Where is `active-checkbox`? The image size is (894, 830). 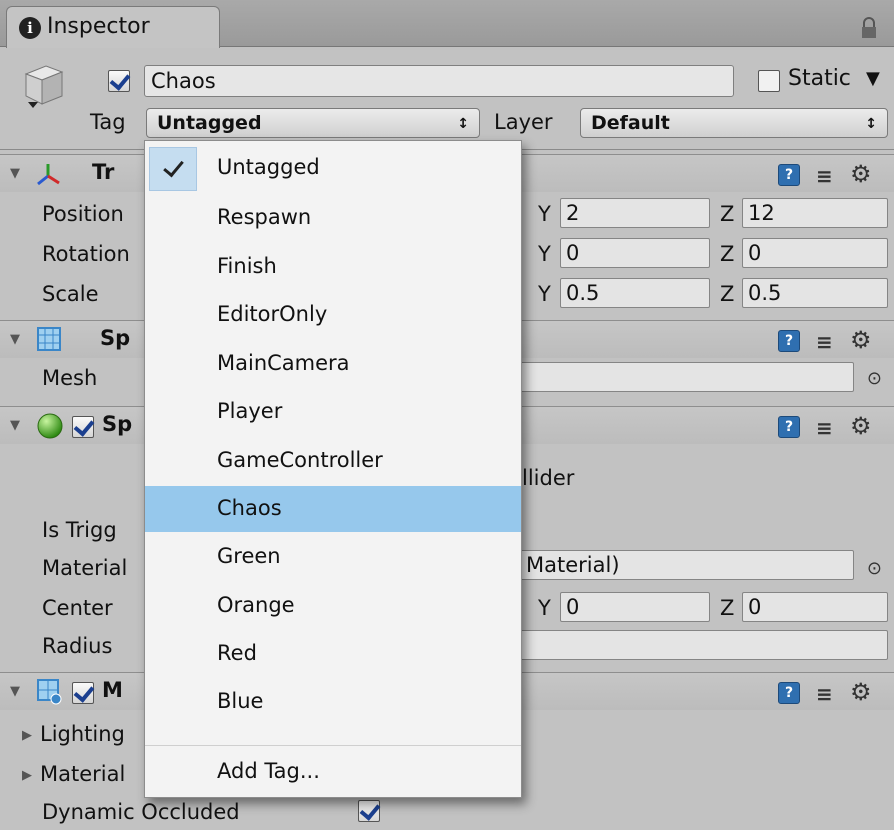 active-checkbox is located at coordinates (119, 81).